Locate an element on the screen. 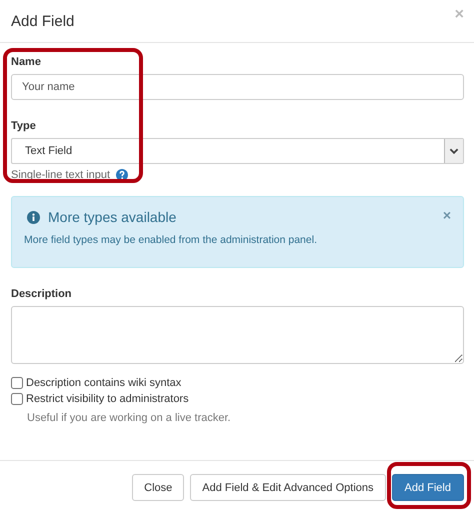 Image resolution: width=474 pixels, height=511 pixels. primary-button: Add Field is located at coordinates (428, 487).